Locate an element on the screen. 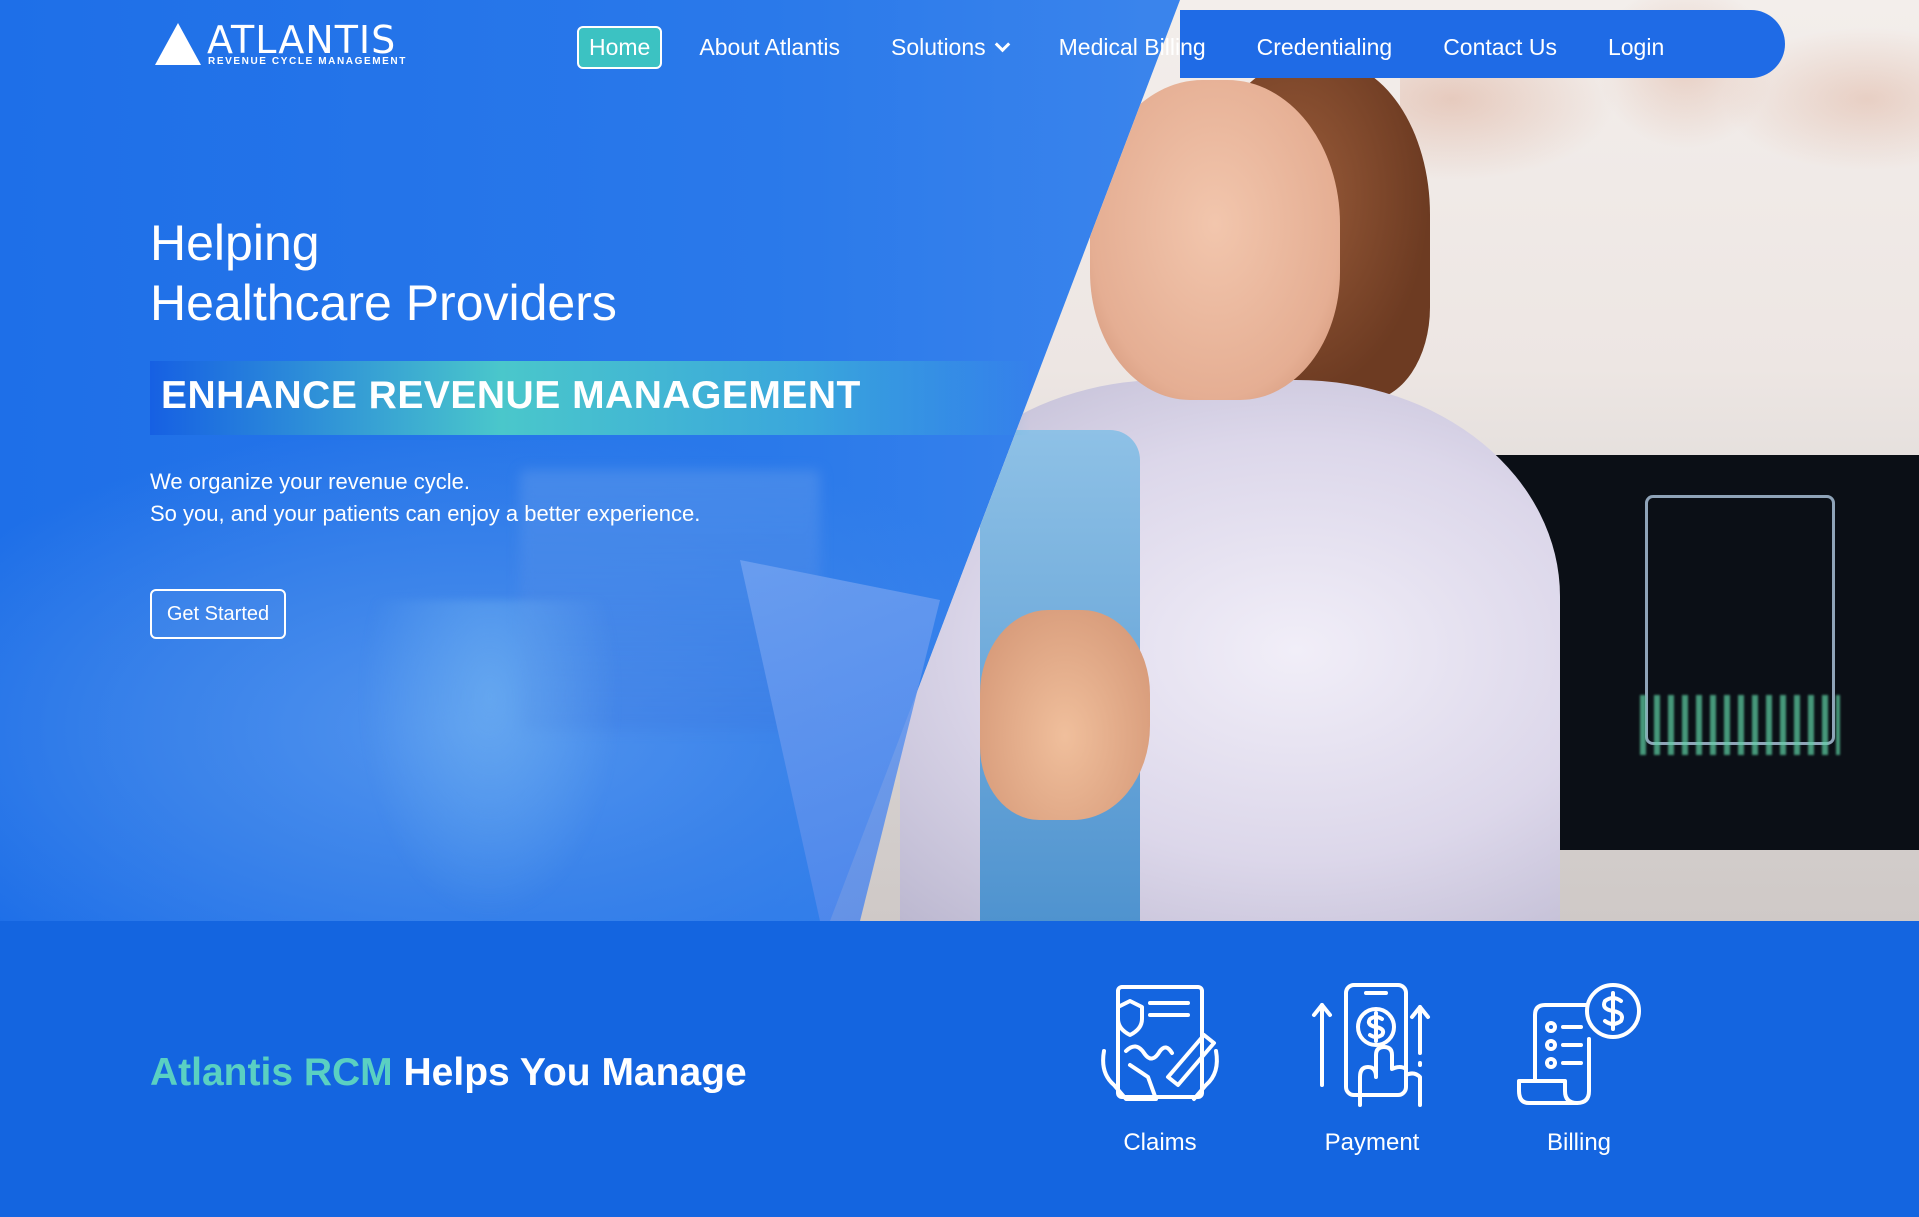 The height and width of the screenshot is (1217, 1919). manage-heading-rest: Helps You Manage is located at coordinates (569, 1072).